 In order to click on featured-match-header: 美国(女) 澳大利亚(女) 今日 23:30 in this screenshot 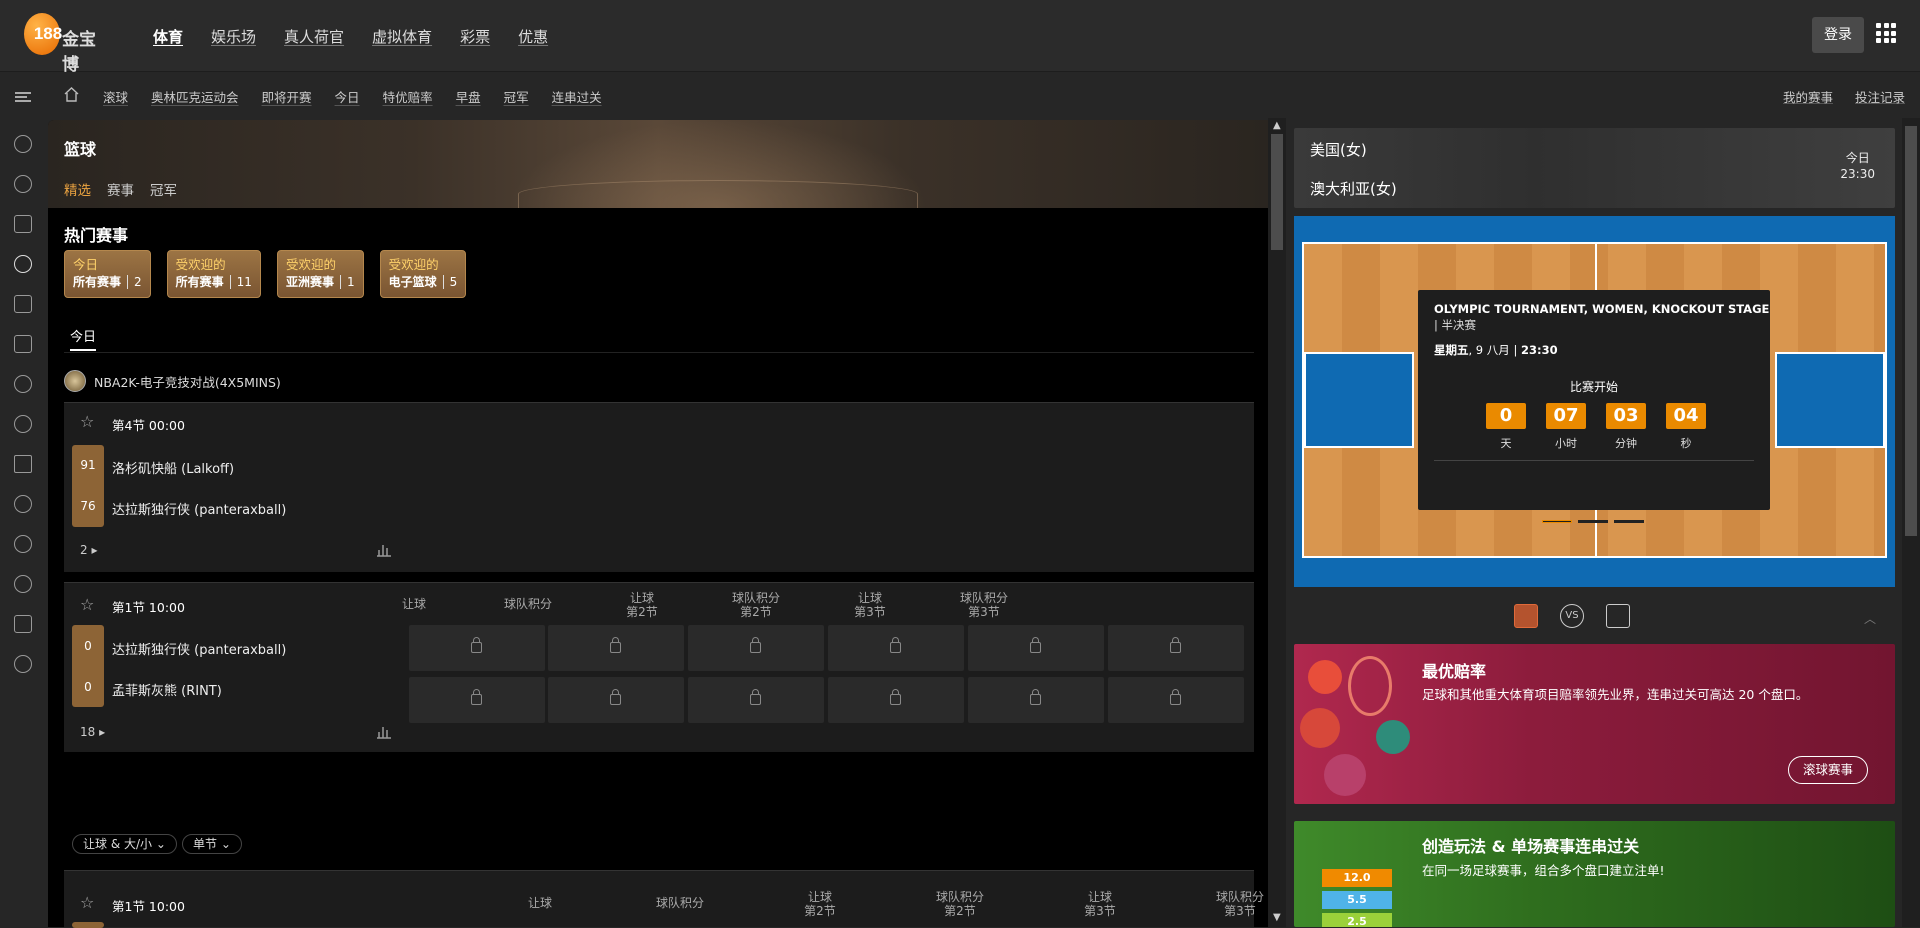, I will do `click(1594, 168)`.